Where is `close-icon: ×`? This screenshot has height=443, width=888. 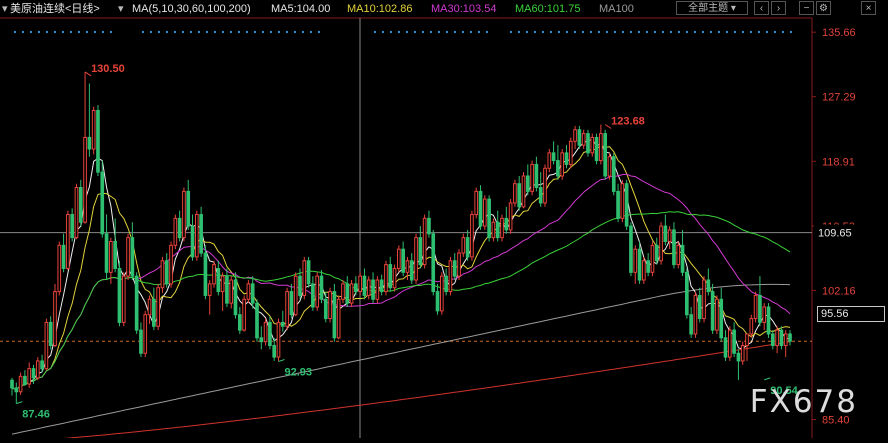
close-icon: × is located at coordinates (868, 8).